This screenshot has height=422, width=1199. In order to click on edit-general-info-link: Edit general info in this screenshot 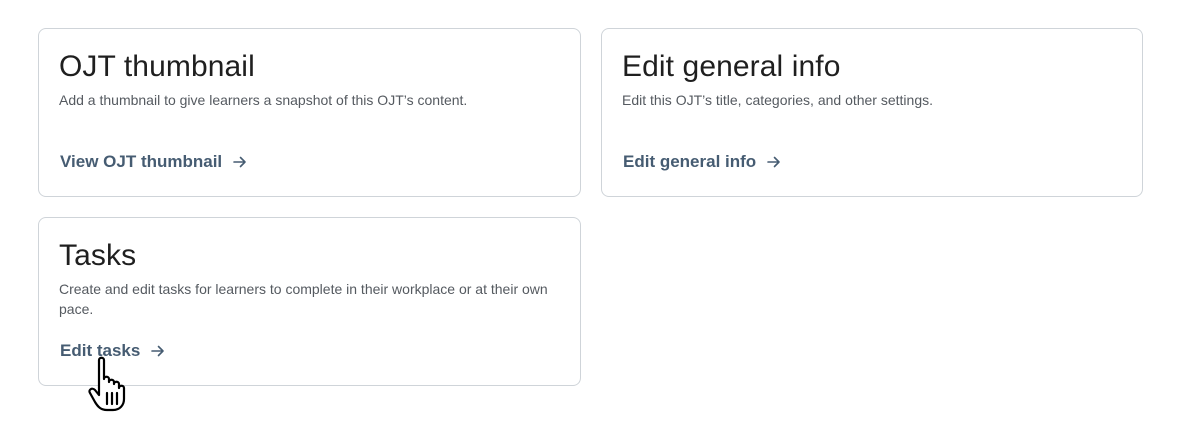, I will do `click(702, 162)`.